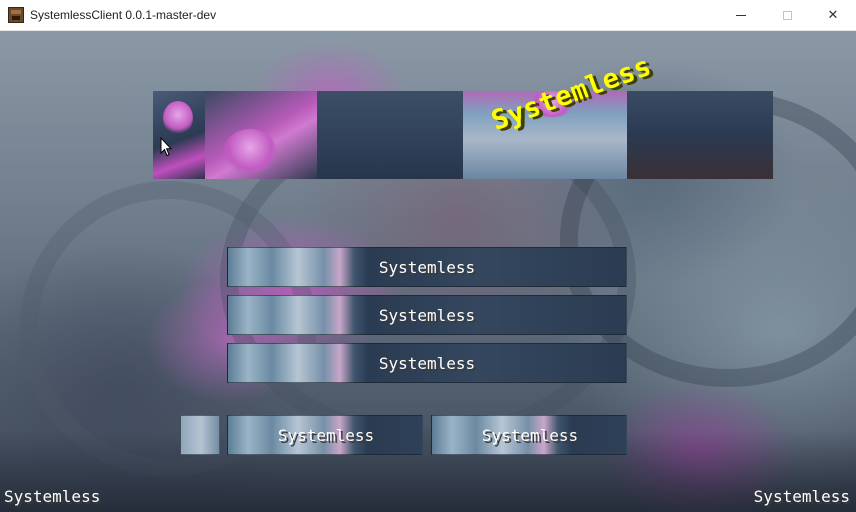 The height and width of the screenshot is (512, 856). I want to click on menu-button-3-label: Systemless, so click(427, 363).